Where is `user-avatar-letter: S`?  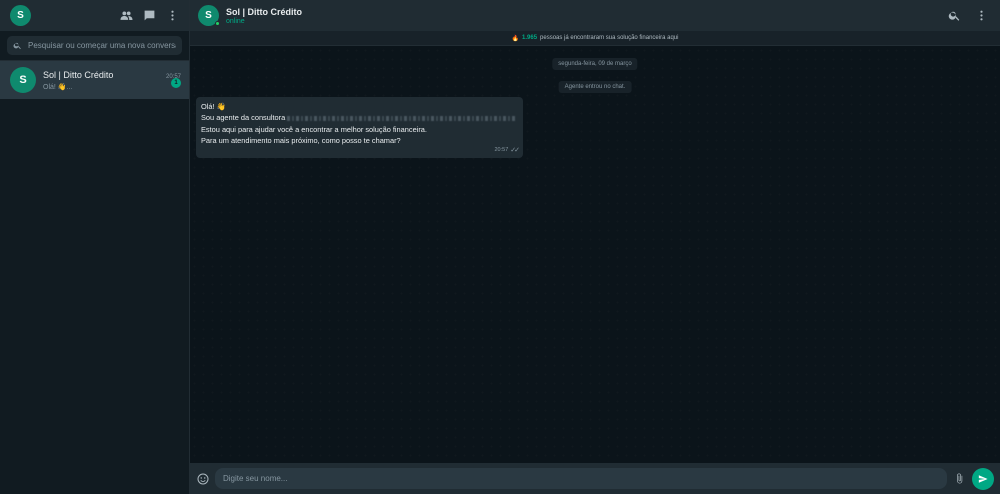 user-avatar-letter: S is located at coordinates (20, 15).